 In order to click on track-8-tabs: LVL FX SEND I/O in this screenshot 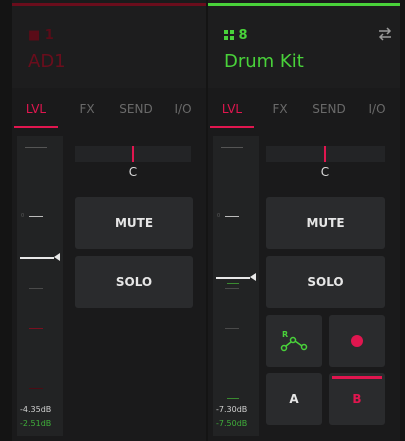, I will do `click(304, 113)`.